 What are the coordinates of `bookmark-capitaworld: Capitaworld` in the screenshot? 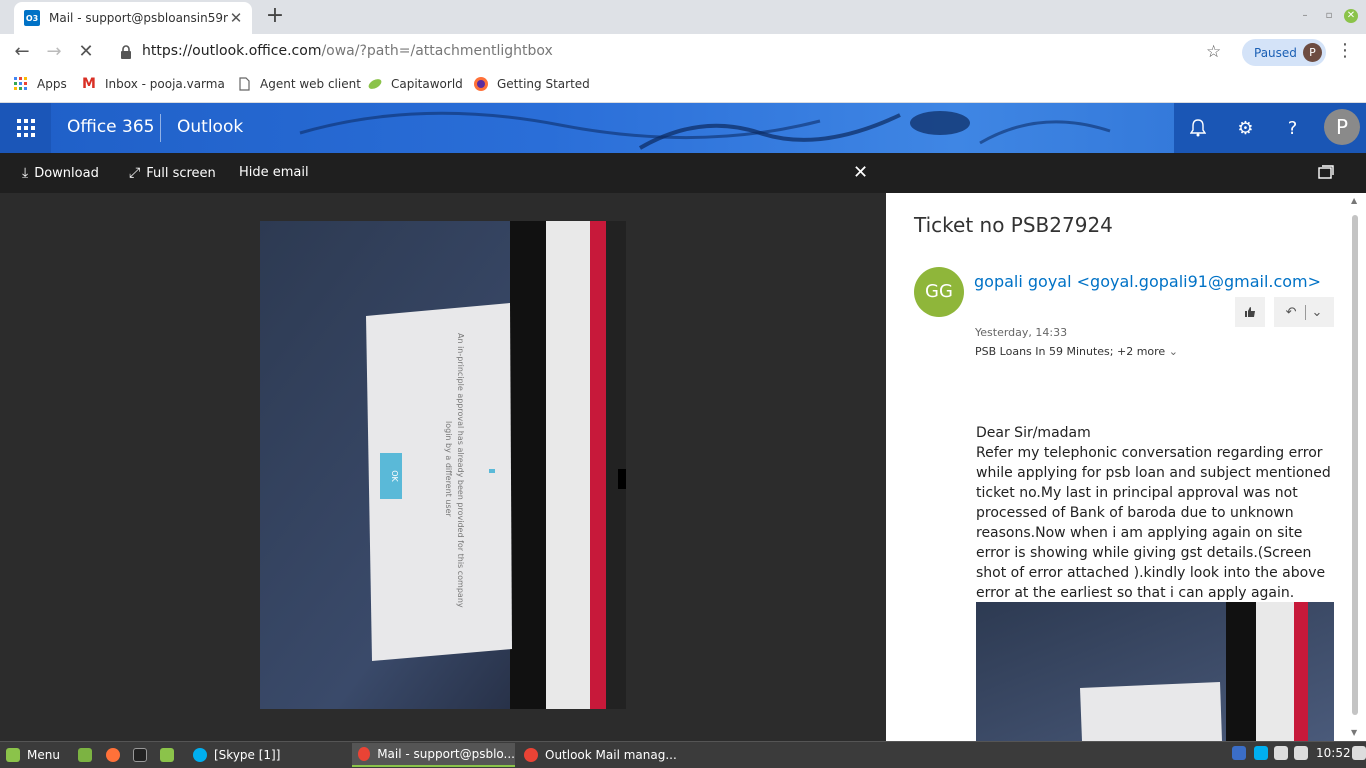 It's located at (415, 84).